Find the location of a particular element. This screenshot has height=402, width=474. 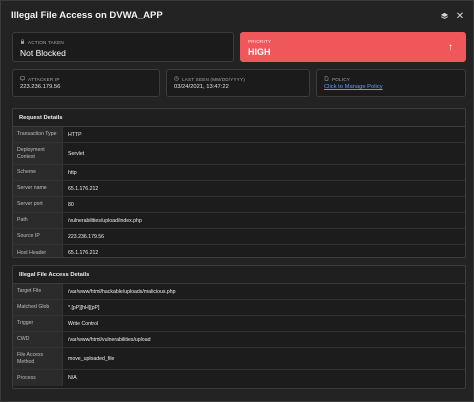

table-row: CWD /var/www/html/vulnerabilities/upload is located at coordinates (239, 340).